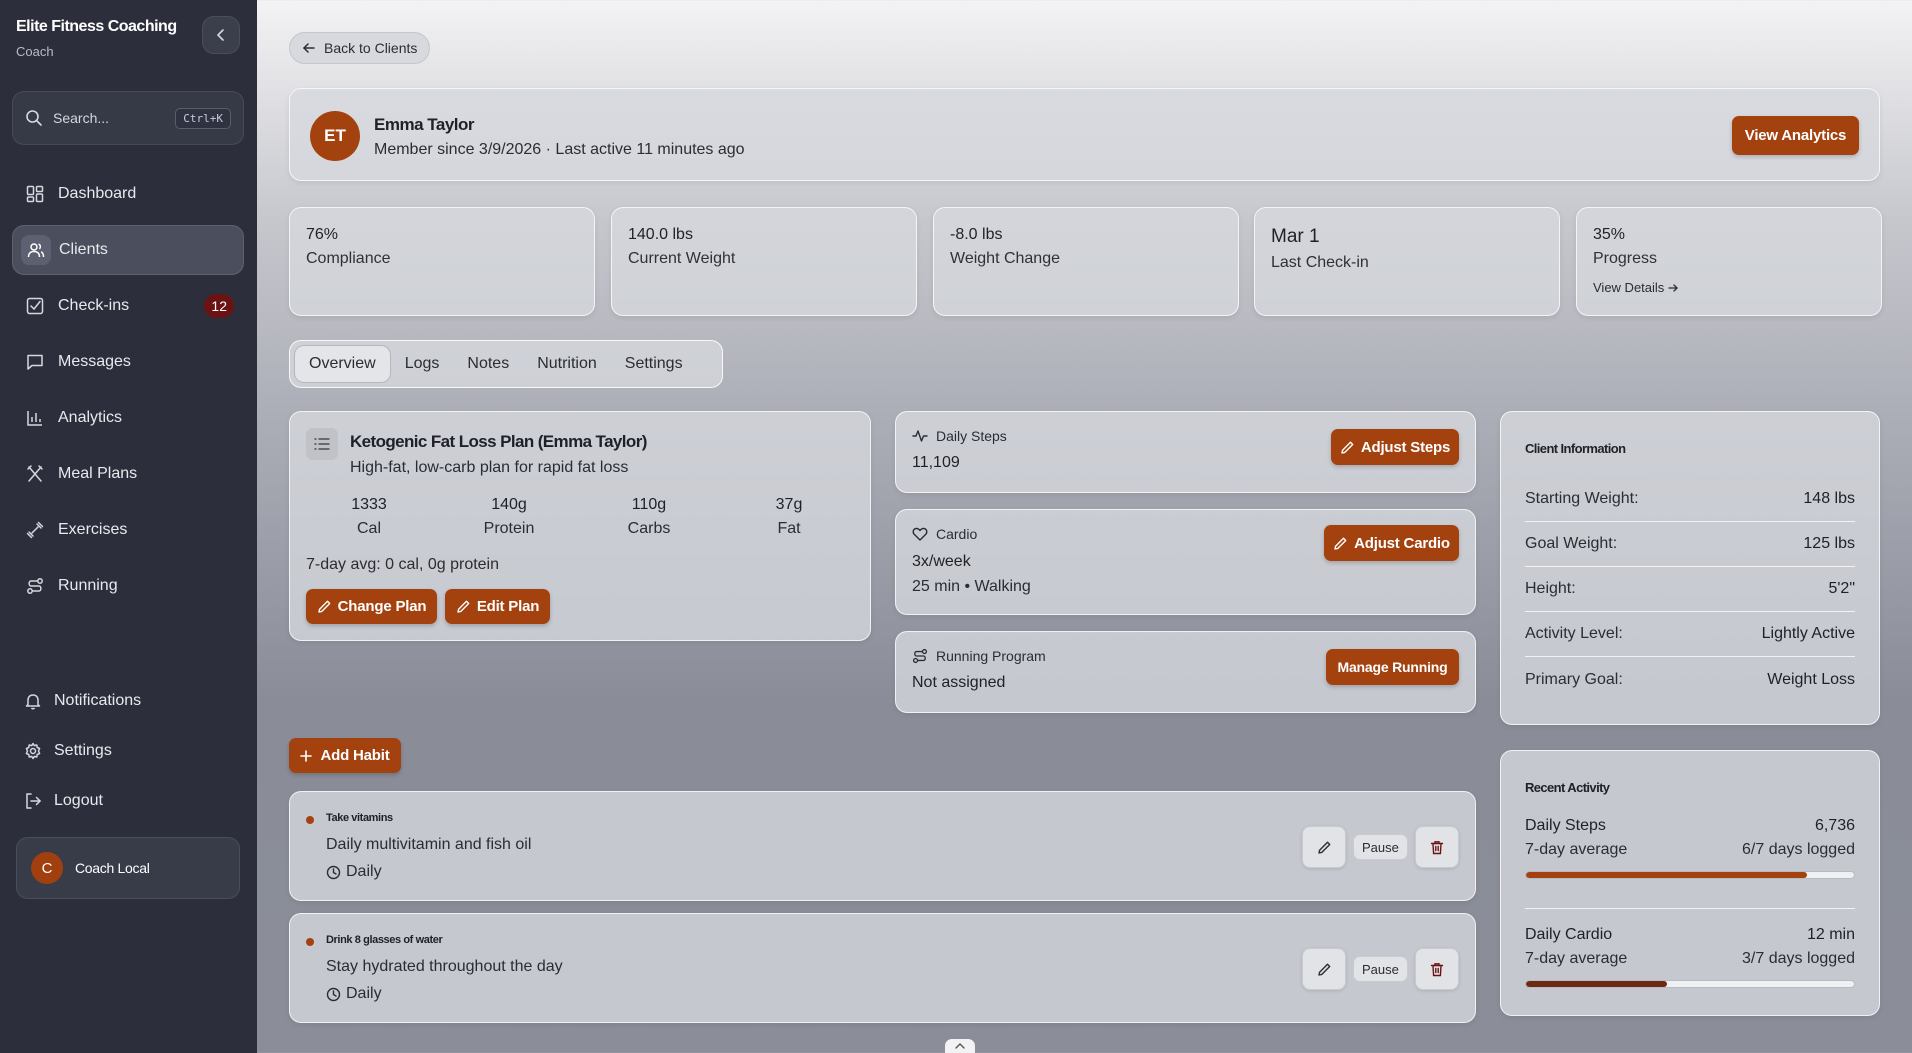 The image size is (1912, 1053). I want to click on add-habit-button: Add Habit, so click(345, 755).